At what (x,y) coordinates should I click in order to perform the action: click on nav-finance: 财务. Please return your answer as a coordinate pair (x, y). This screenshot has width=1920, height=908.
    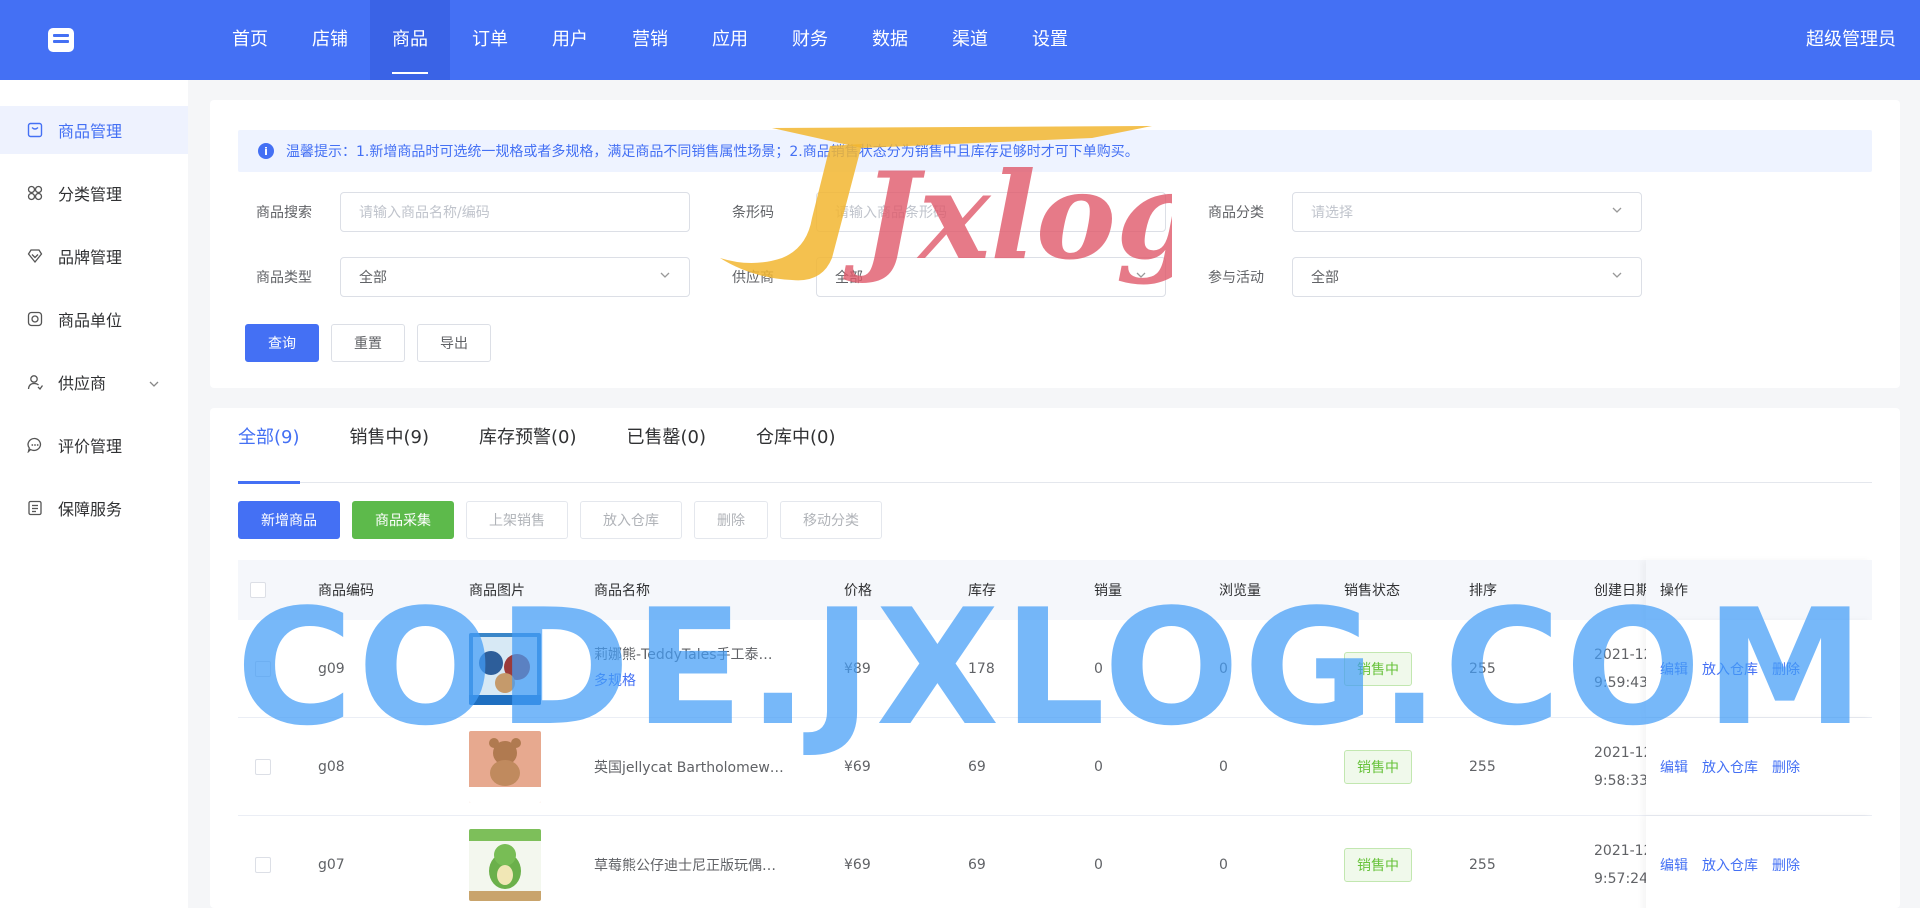
    Looking at the image, I should click on (810, 40).